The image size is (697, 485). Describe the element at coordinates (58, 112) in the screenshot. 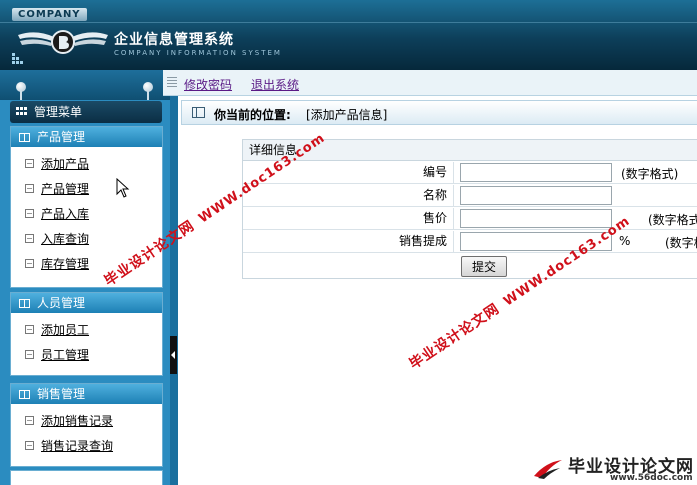

I see `menu-title-label: 管理菜单` at that location.